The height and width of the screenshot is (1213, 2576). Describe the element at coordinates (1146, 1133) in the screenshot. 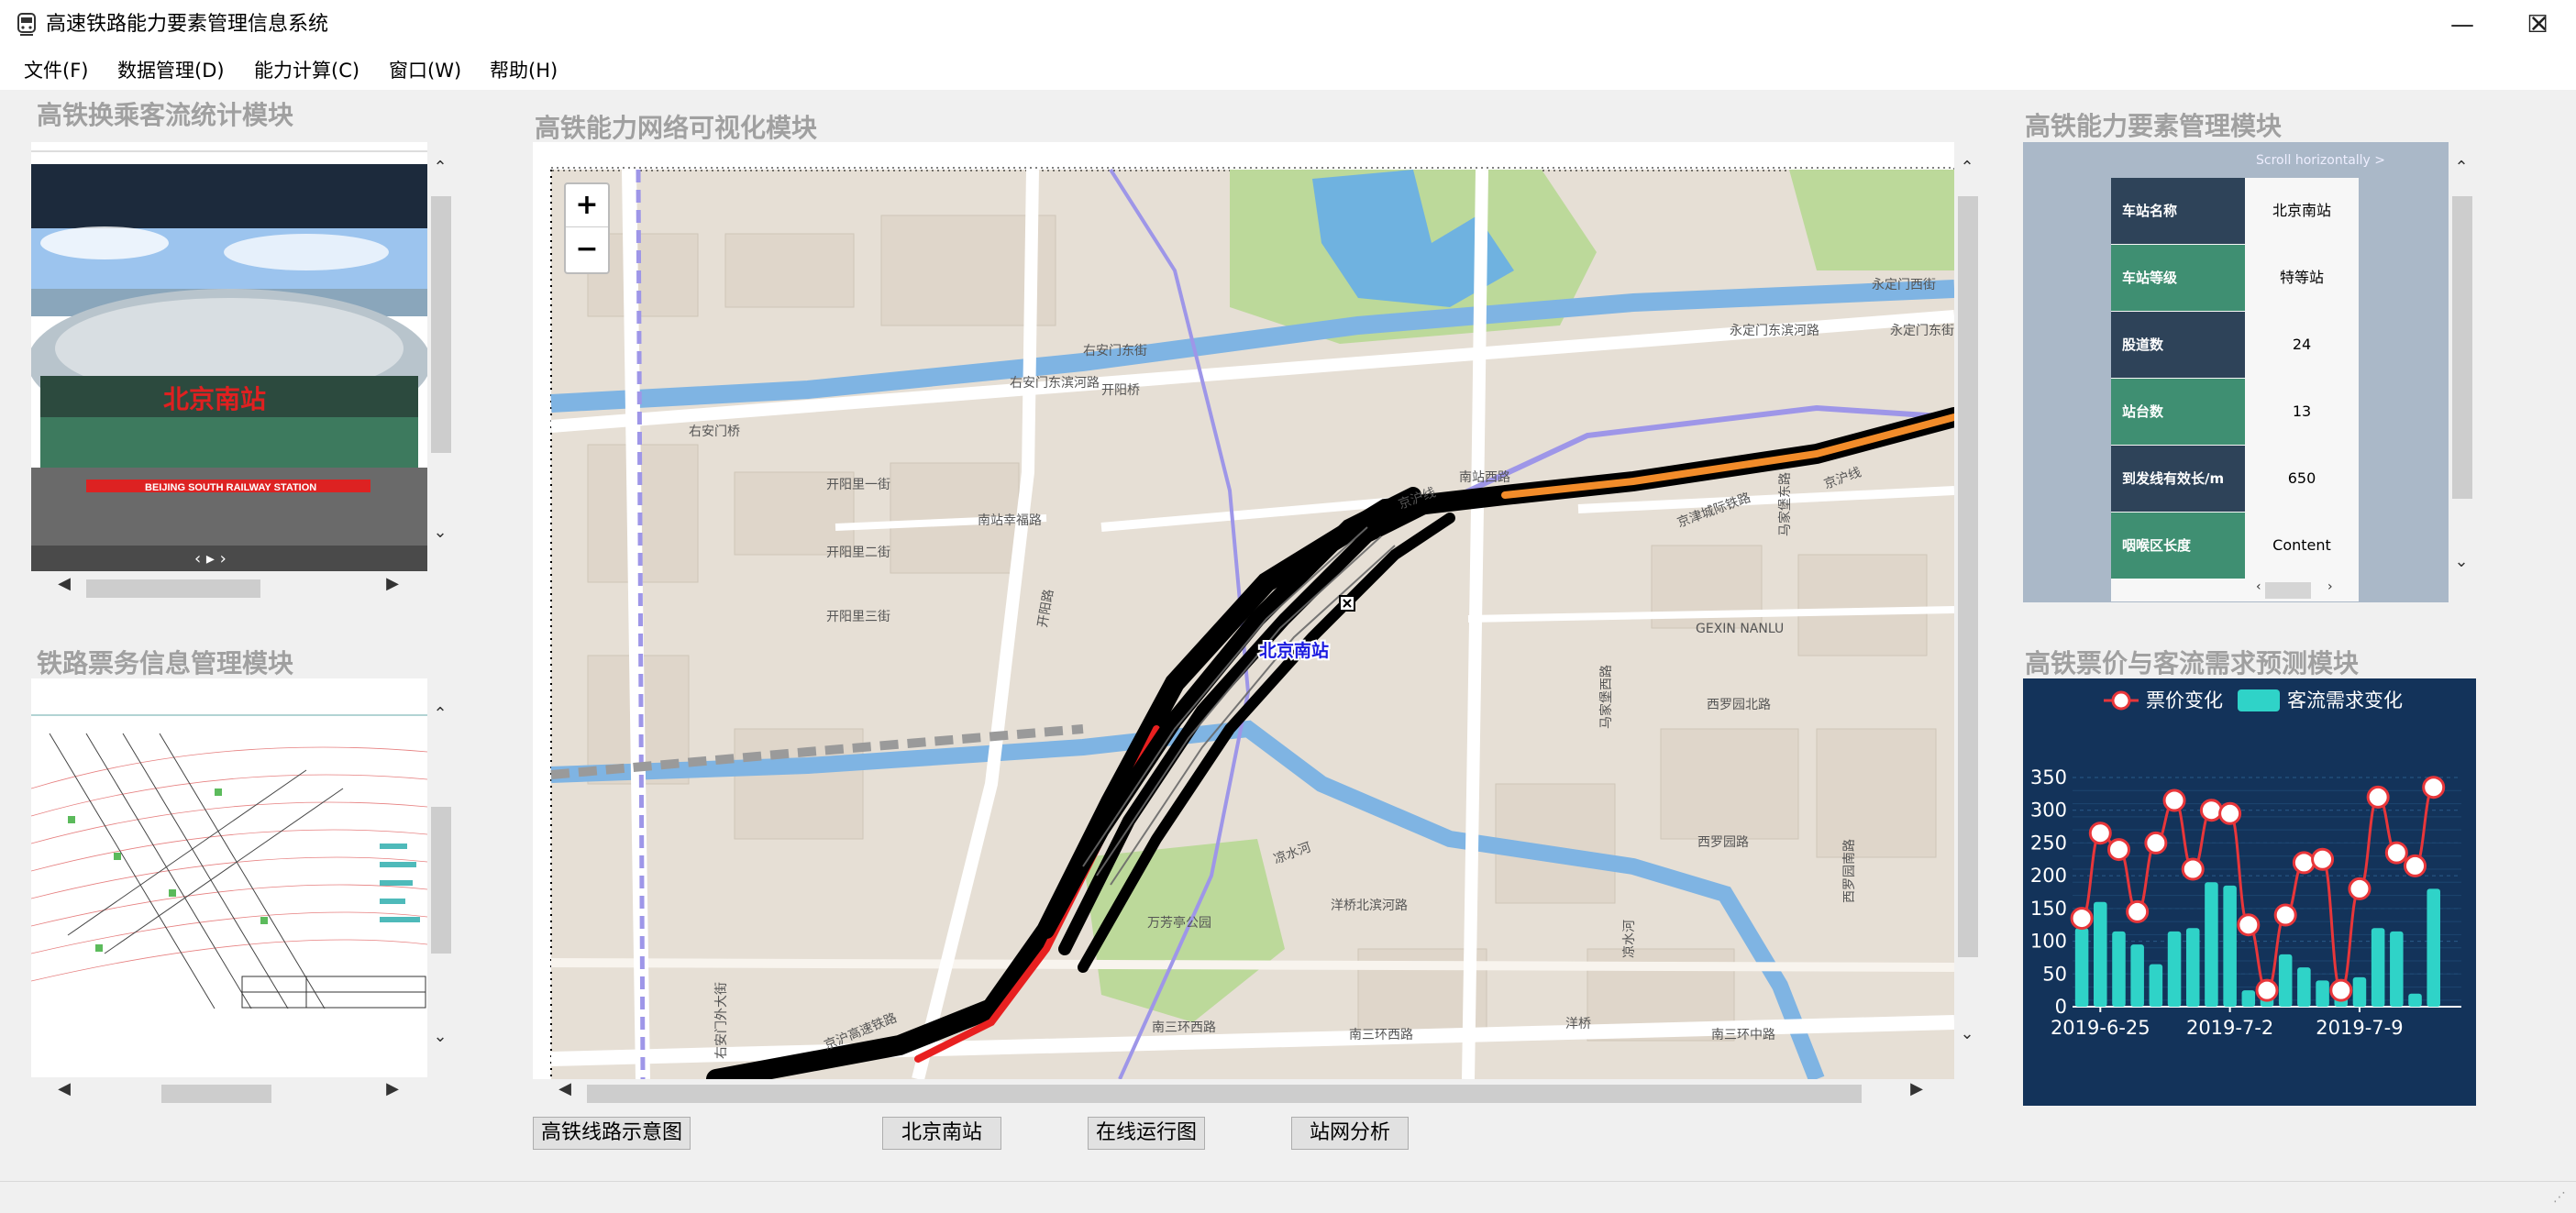

I see `online-timetable-button: 在线运行图` at that location.